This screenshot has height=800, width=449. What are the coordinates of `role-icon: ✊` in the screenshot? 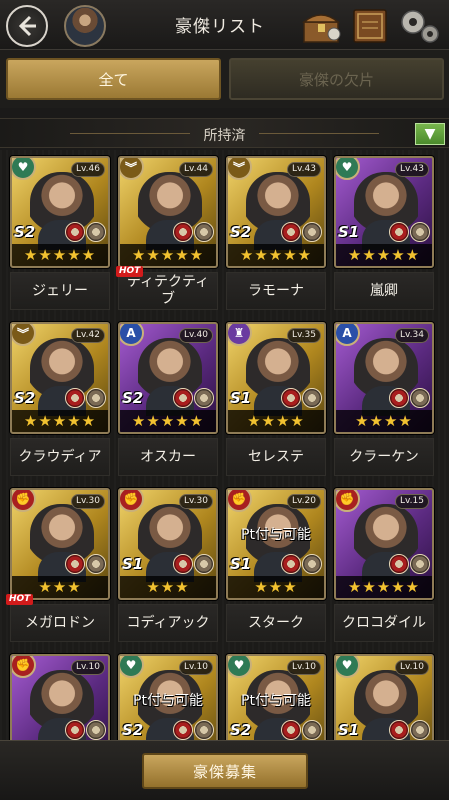 It's located at (240, 501).